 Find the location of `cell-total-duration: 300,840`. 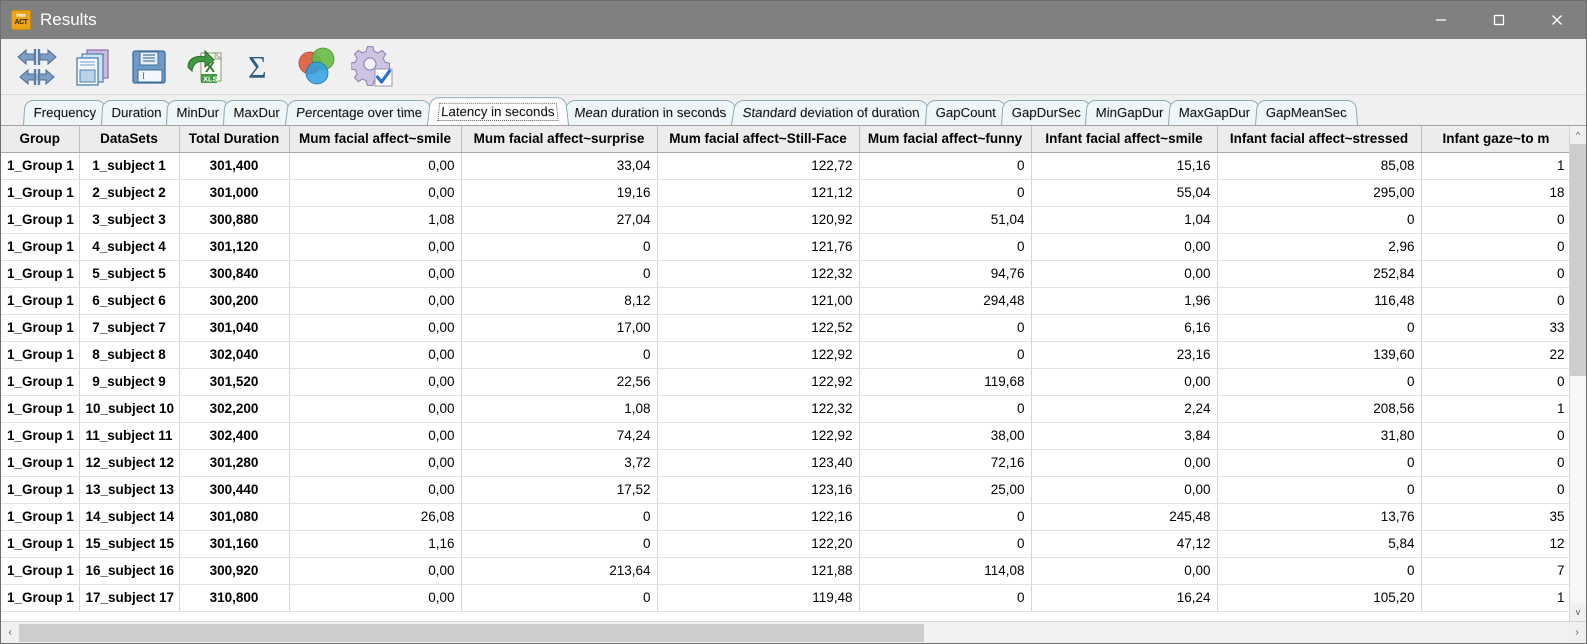

cell-total-duration: 300,840 is located at coordinates (234, 274).